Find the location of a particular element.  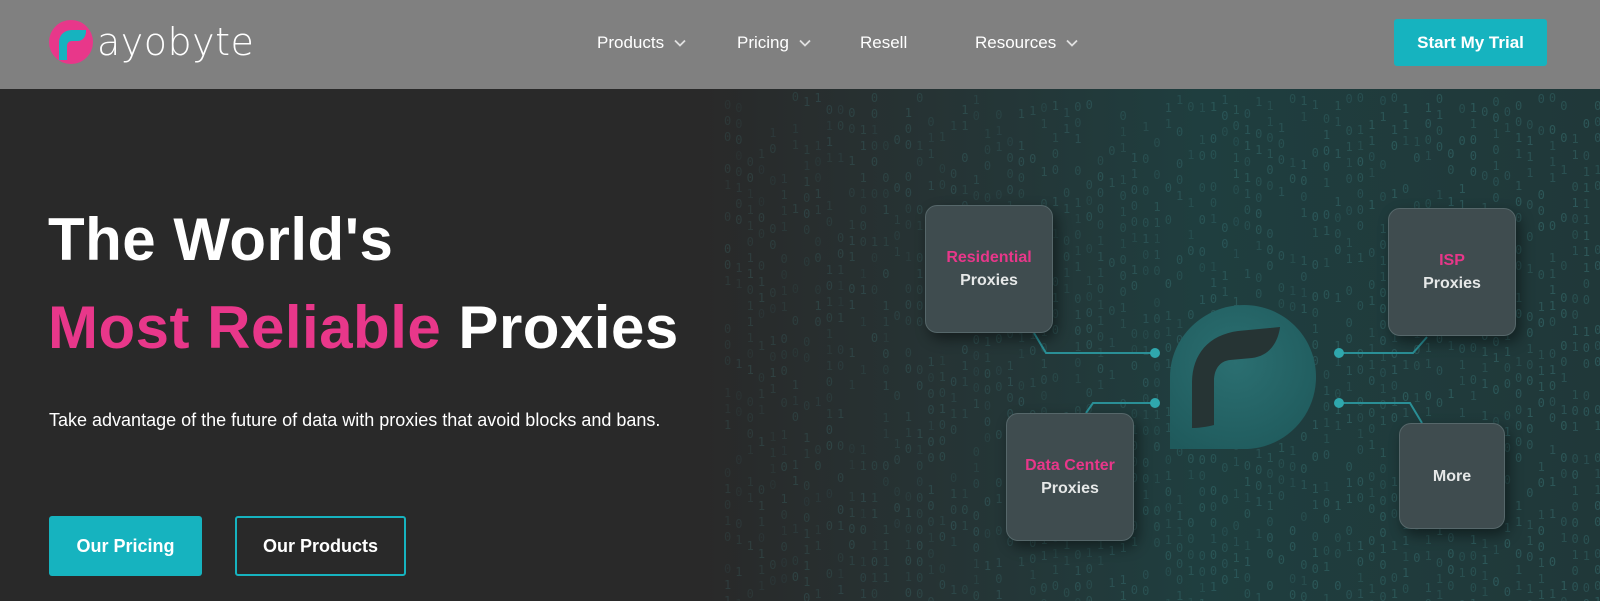

nav-pricing: Pricing is located at coordinates (774, 43).